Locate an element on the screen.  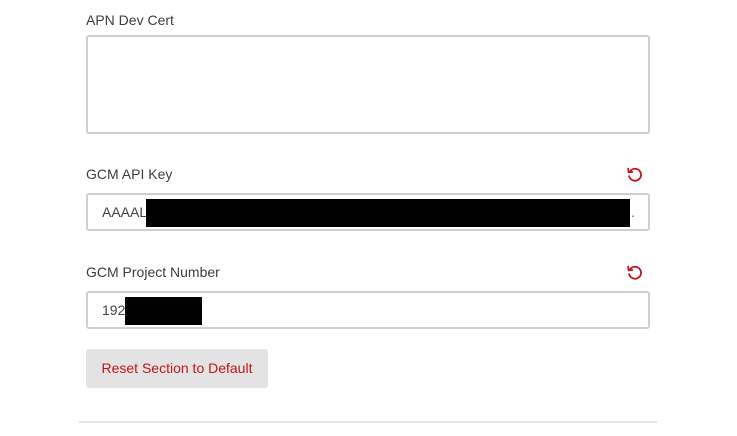
apn-dev-cert-label: APN Dev Cert is located at coordinates (130, 20).